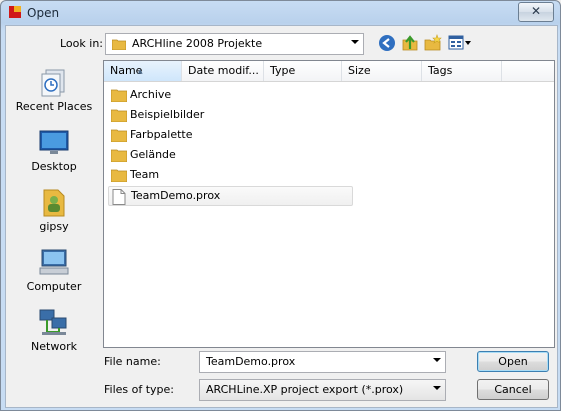 The width and height of the screenshot is (561, 411). Describe the element at coordinates (197, 43) in the screenshot. I see `look-in-value: ARCHline 2008 Projekte` at that location.